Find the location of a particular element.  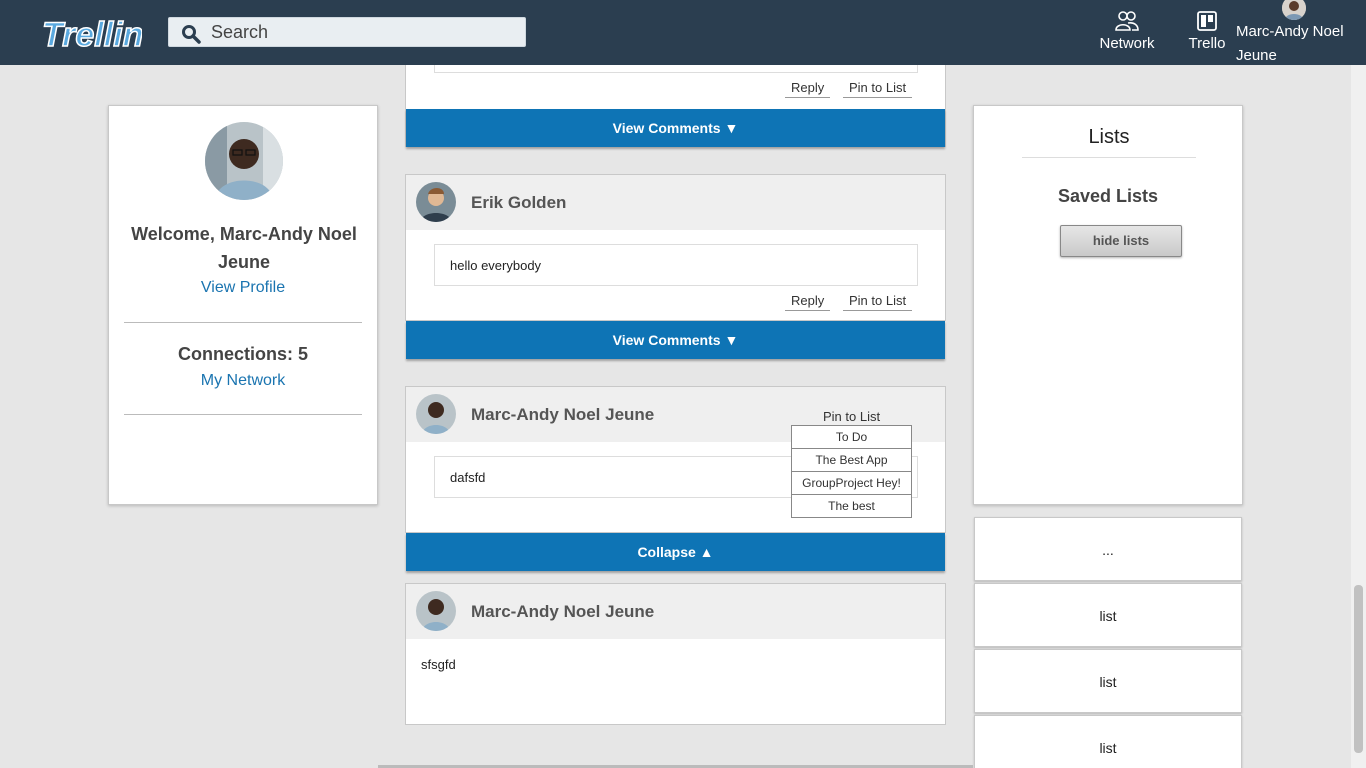

dropdown-option: To Do is located at coordinates (851, 437).